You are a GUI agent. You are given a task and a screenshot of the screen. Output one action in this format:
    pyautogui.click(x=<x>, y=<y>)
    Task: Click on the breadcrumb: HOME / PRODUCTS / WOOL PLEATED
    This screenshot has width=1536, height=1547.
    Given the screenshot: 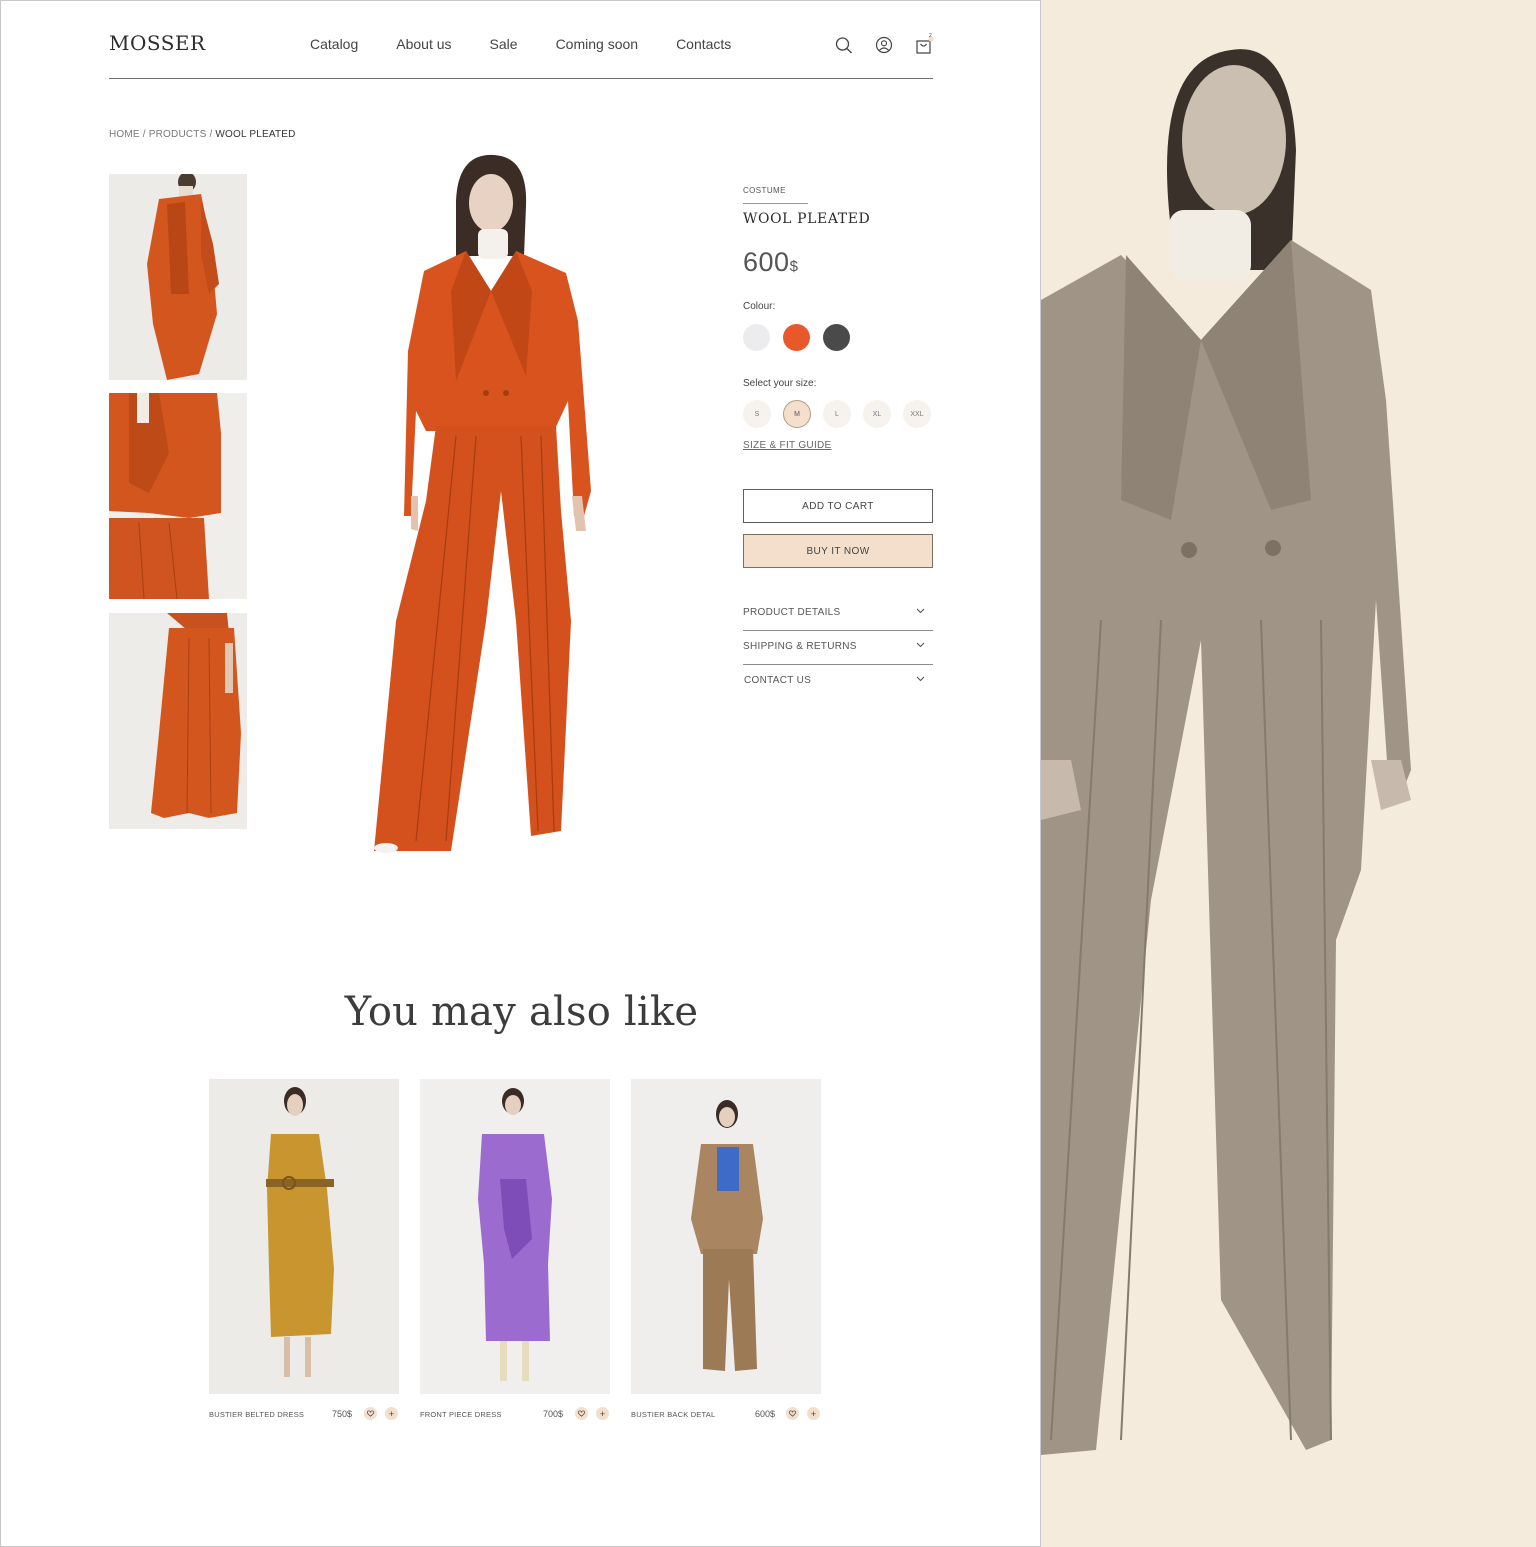 What is the action you would take?
    pyautogui.click(x=202, y=134)
    